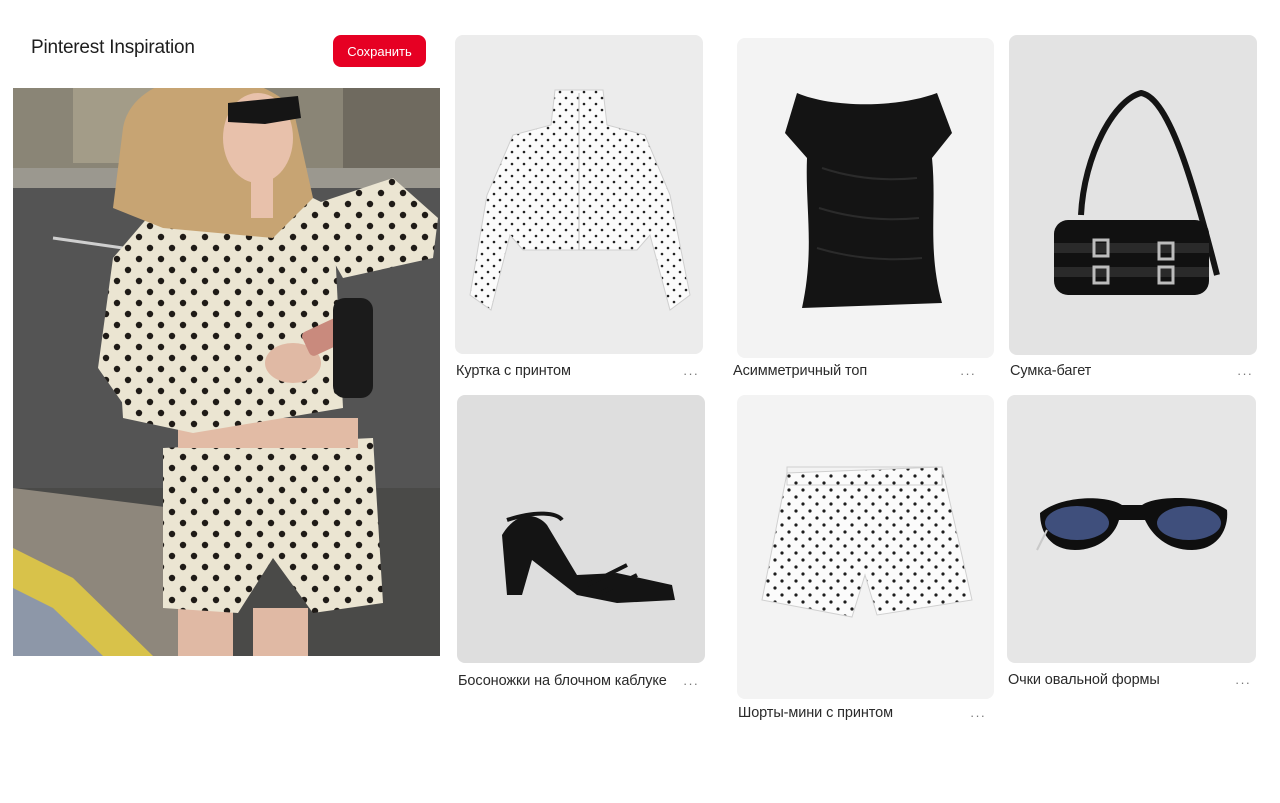 The height and width of the screenshot is (803, 1280). I want to click on product-card: Шорты-мини с принтом ···, so click(865, 562).